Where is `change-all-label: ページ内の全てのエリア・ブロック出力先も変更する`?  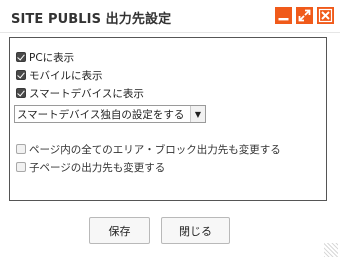
change-all-label: ページ内の全てのエリア・ブロック出力先も変更する is located at coordinates (155, 149).